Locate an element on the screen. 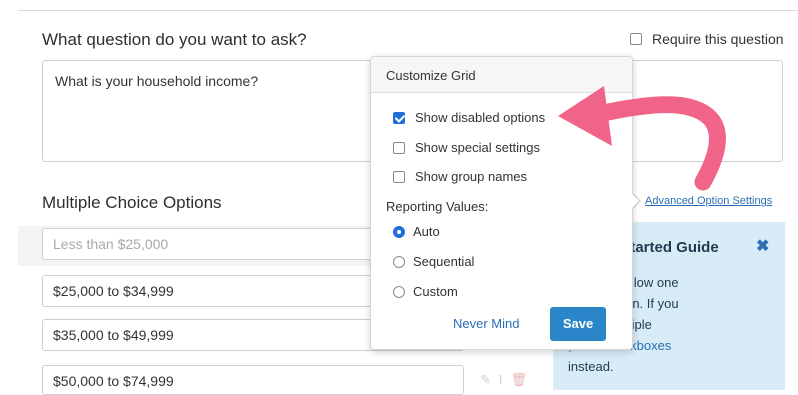  pencil-icon: ✎ is located at coordinates (485, 380).